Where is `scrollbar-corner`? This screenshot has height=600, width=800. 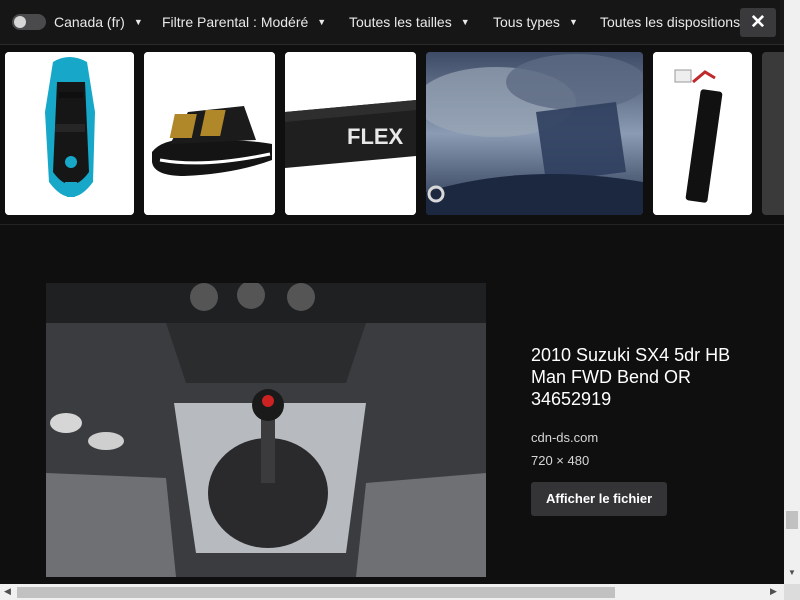 scrollbar-corner is located at coordinates (792, 592).